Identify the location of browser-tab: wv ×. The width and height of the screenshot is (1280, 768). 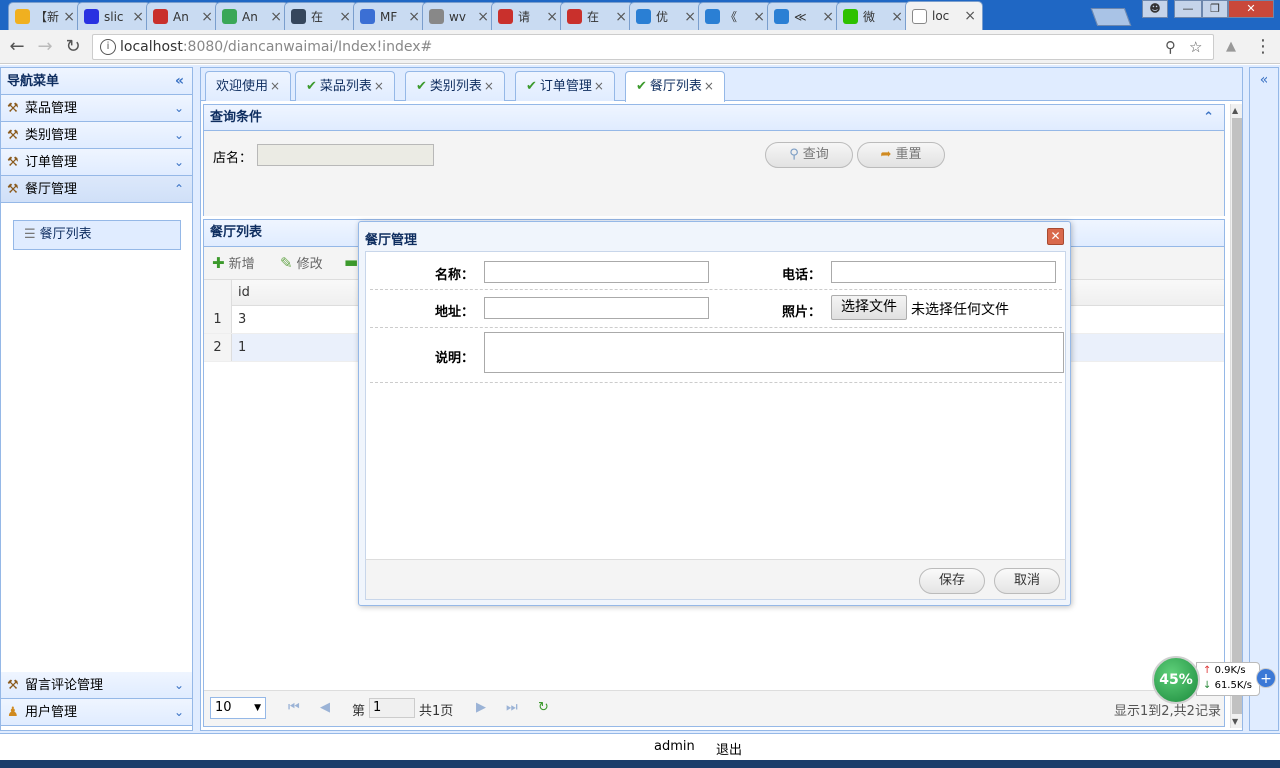
(459, 16).